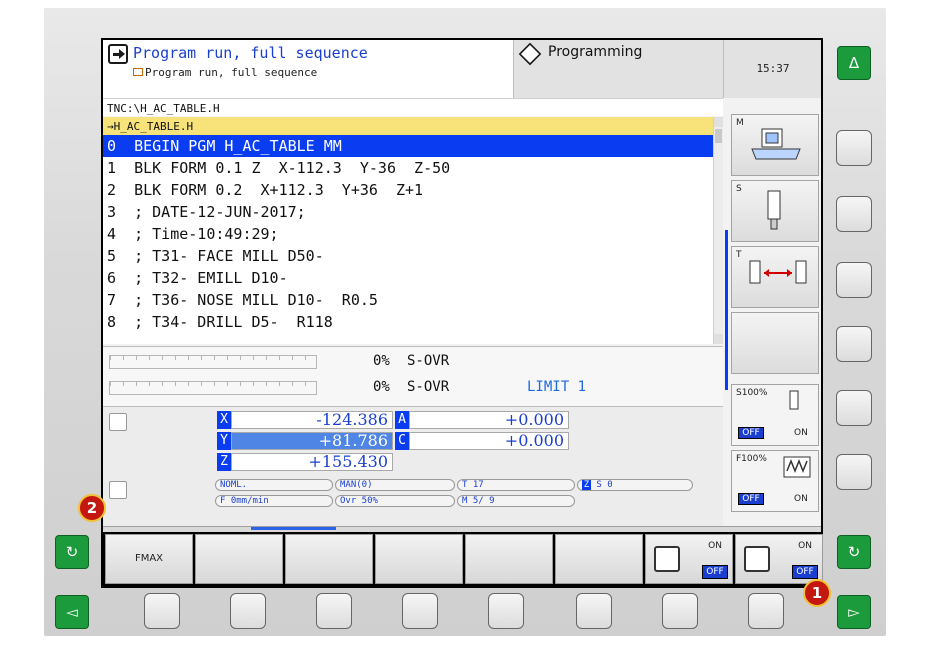 This screenshot has width=930, height=645. I want to click on axis-y-label: Y, so click(224, 441).